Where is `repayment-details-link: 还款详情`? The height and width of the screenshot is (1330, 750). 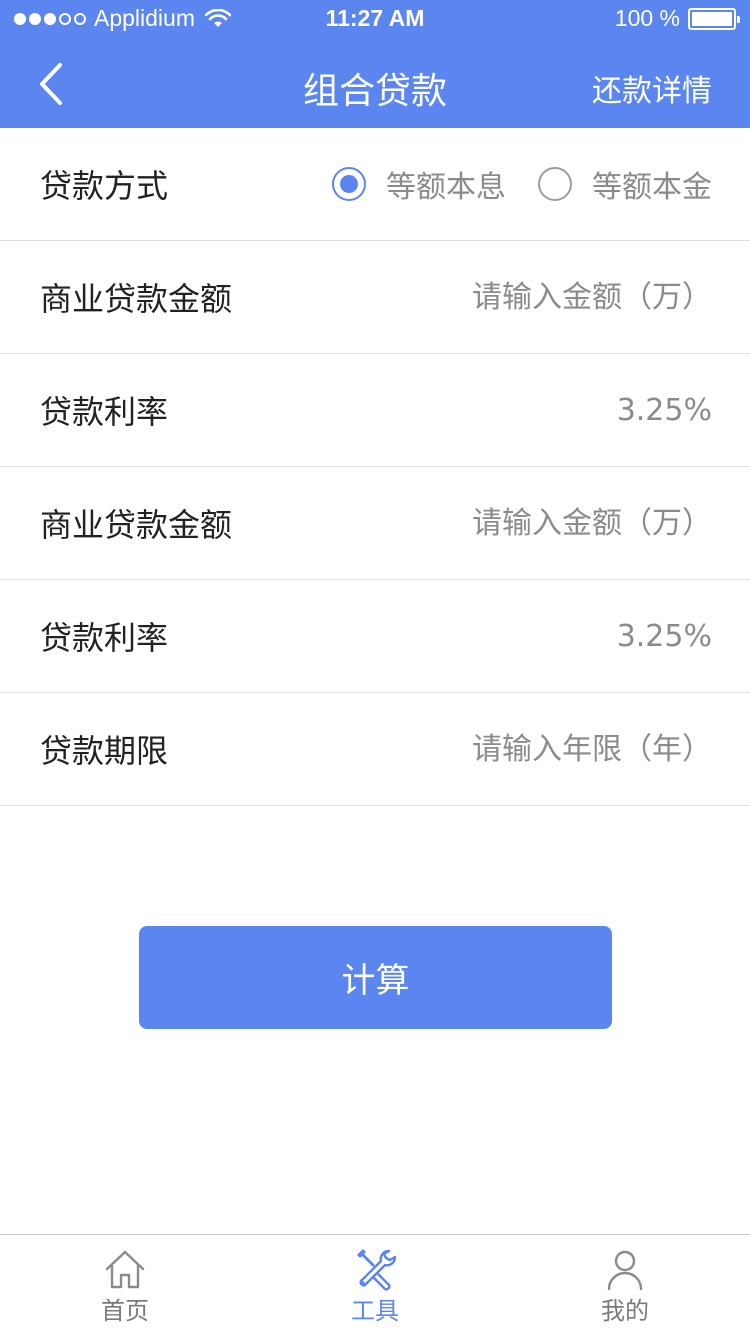
repayment-details-link: 还款详情 is located at coordinates (652, 88).